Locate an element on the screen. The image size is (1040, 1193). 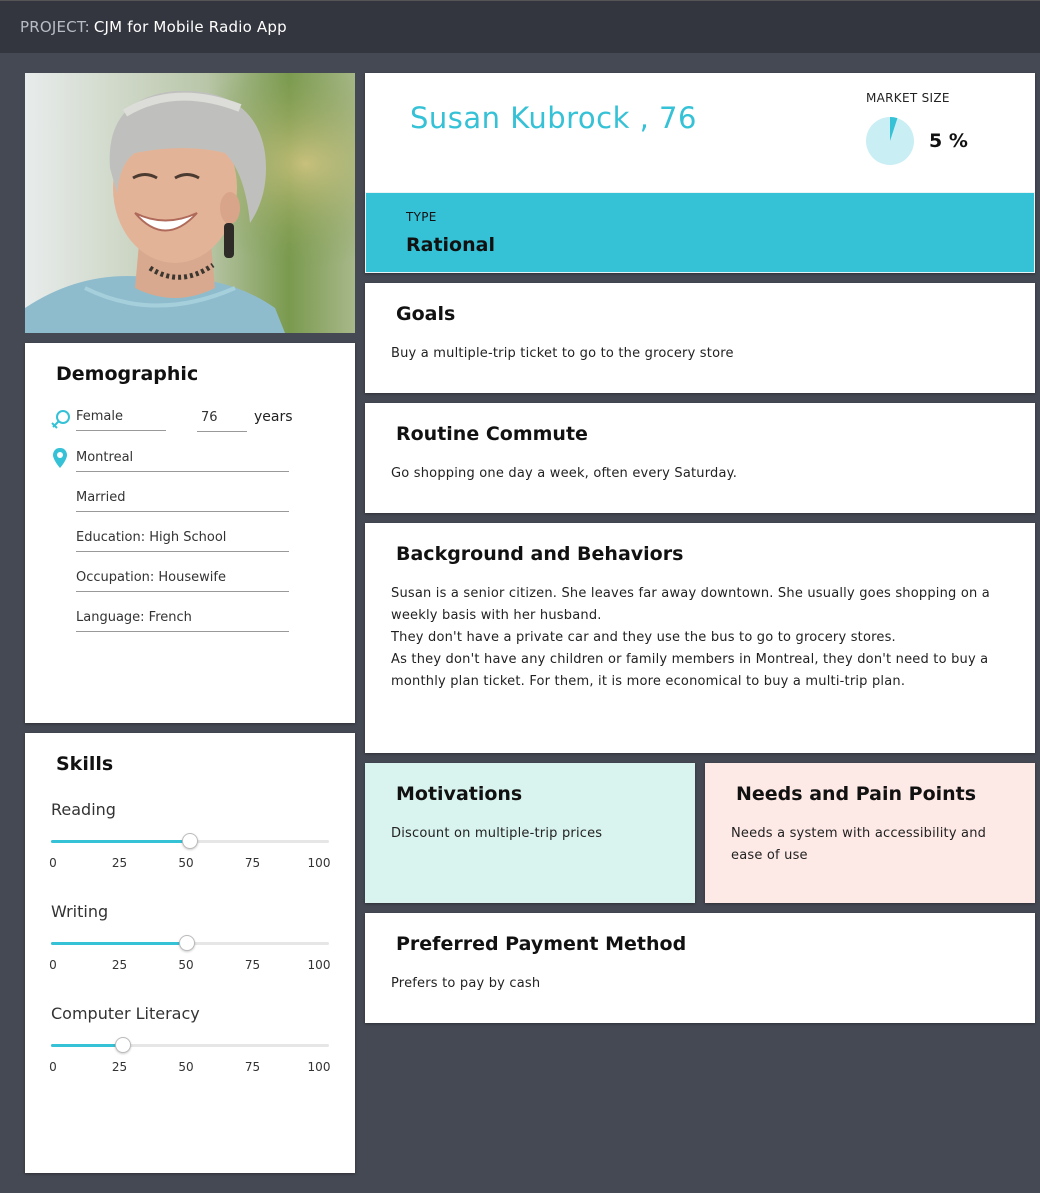
marital-status-field: Married is located at coordinates (182, 501).